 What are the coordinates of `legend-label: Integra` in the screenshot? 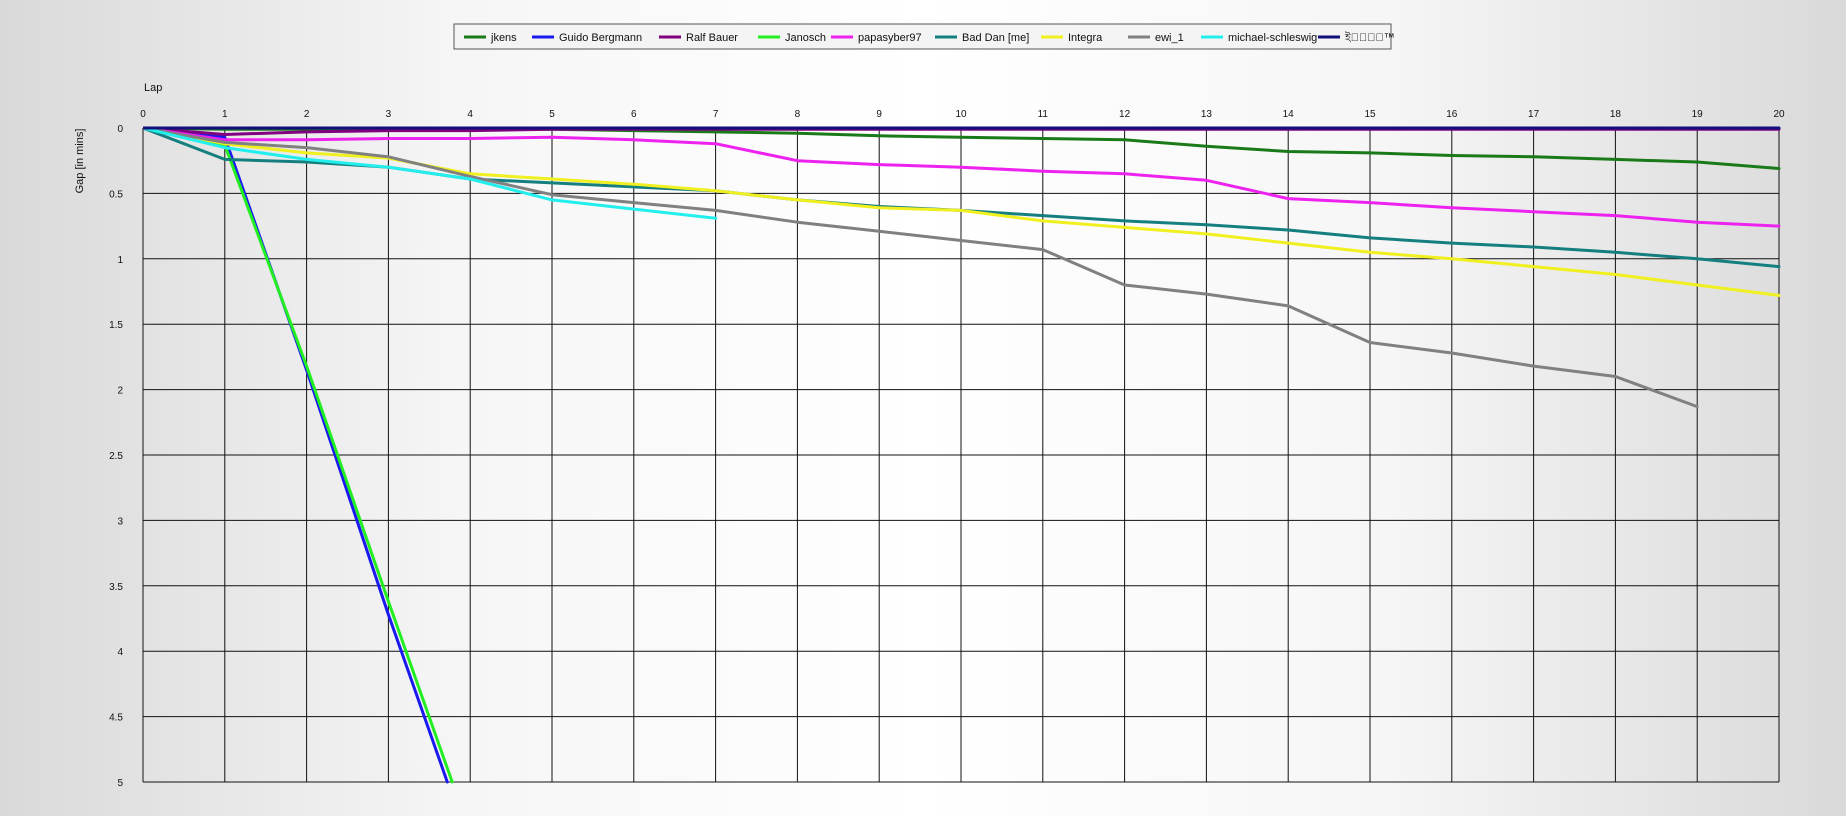 It's located at (1085, 38).